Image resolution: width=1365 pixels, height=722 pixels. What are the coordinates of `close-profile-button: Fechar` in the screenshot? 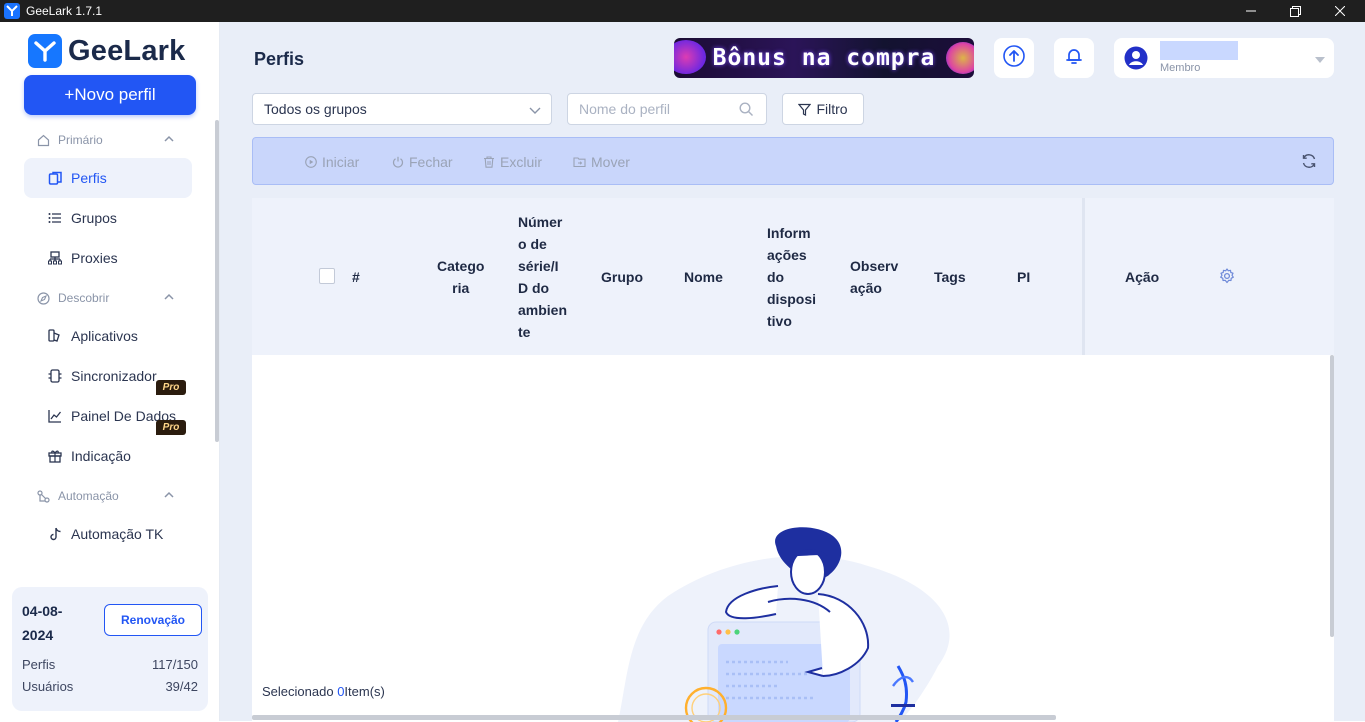 It's located at (422, 162).